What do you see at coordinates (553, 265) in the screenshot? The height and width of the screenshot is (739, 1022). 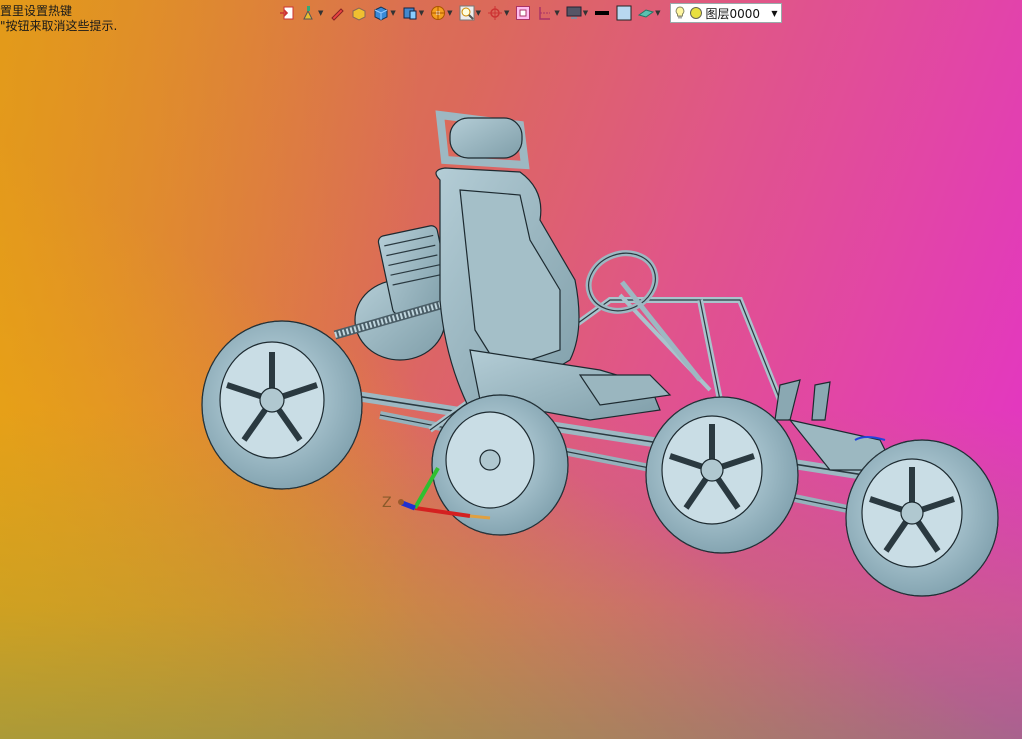 I see `seat` at bounding box center [553, 265].